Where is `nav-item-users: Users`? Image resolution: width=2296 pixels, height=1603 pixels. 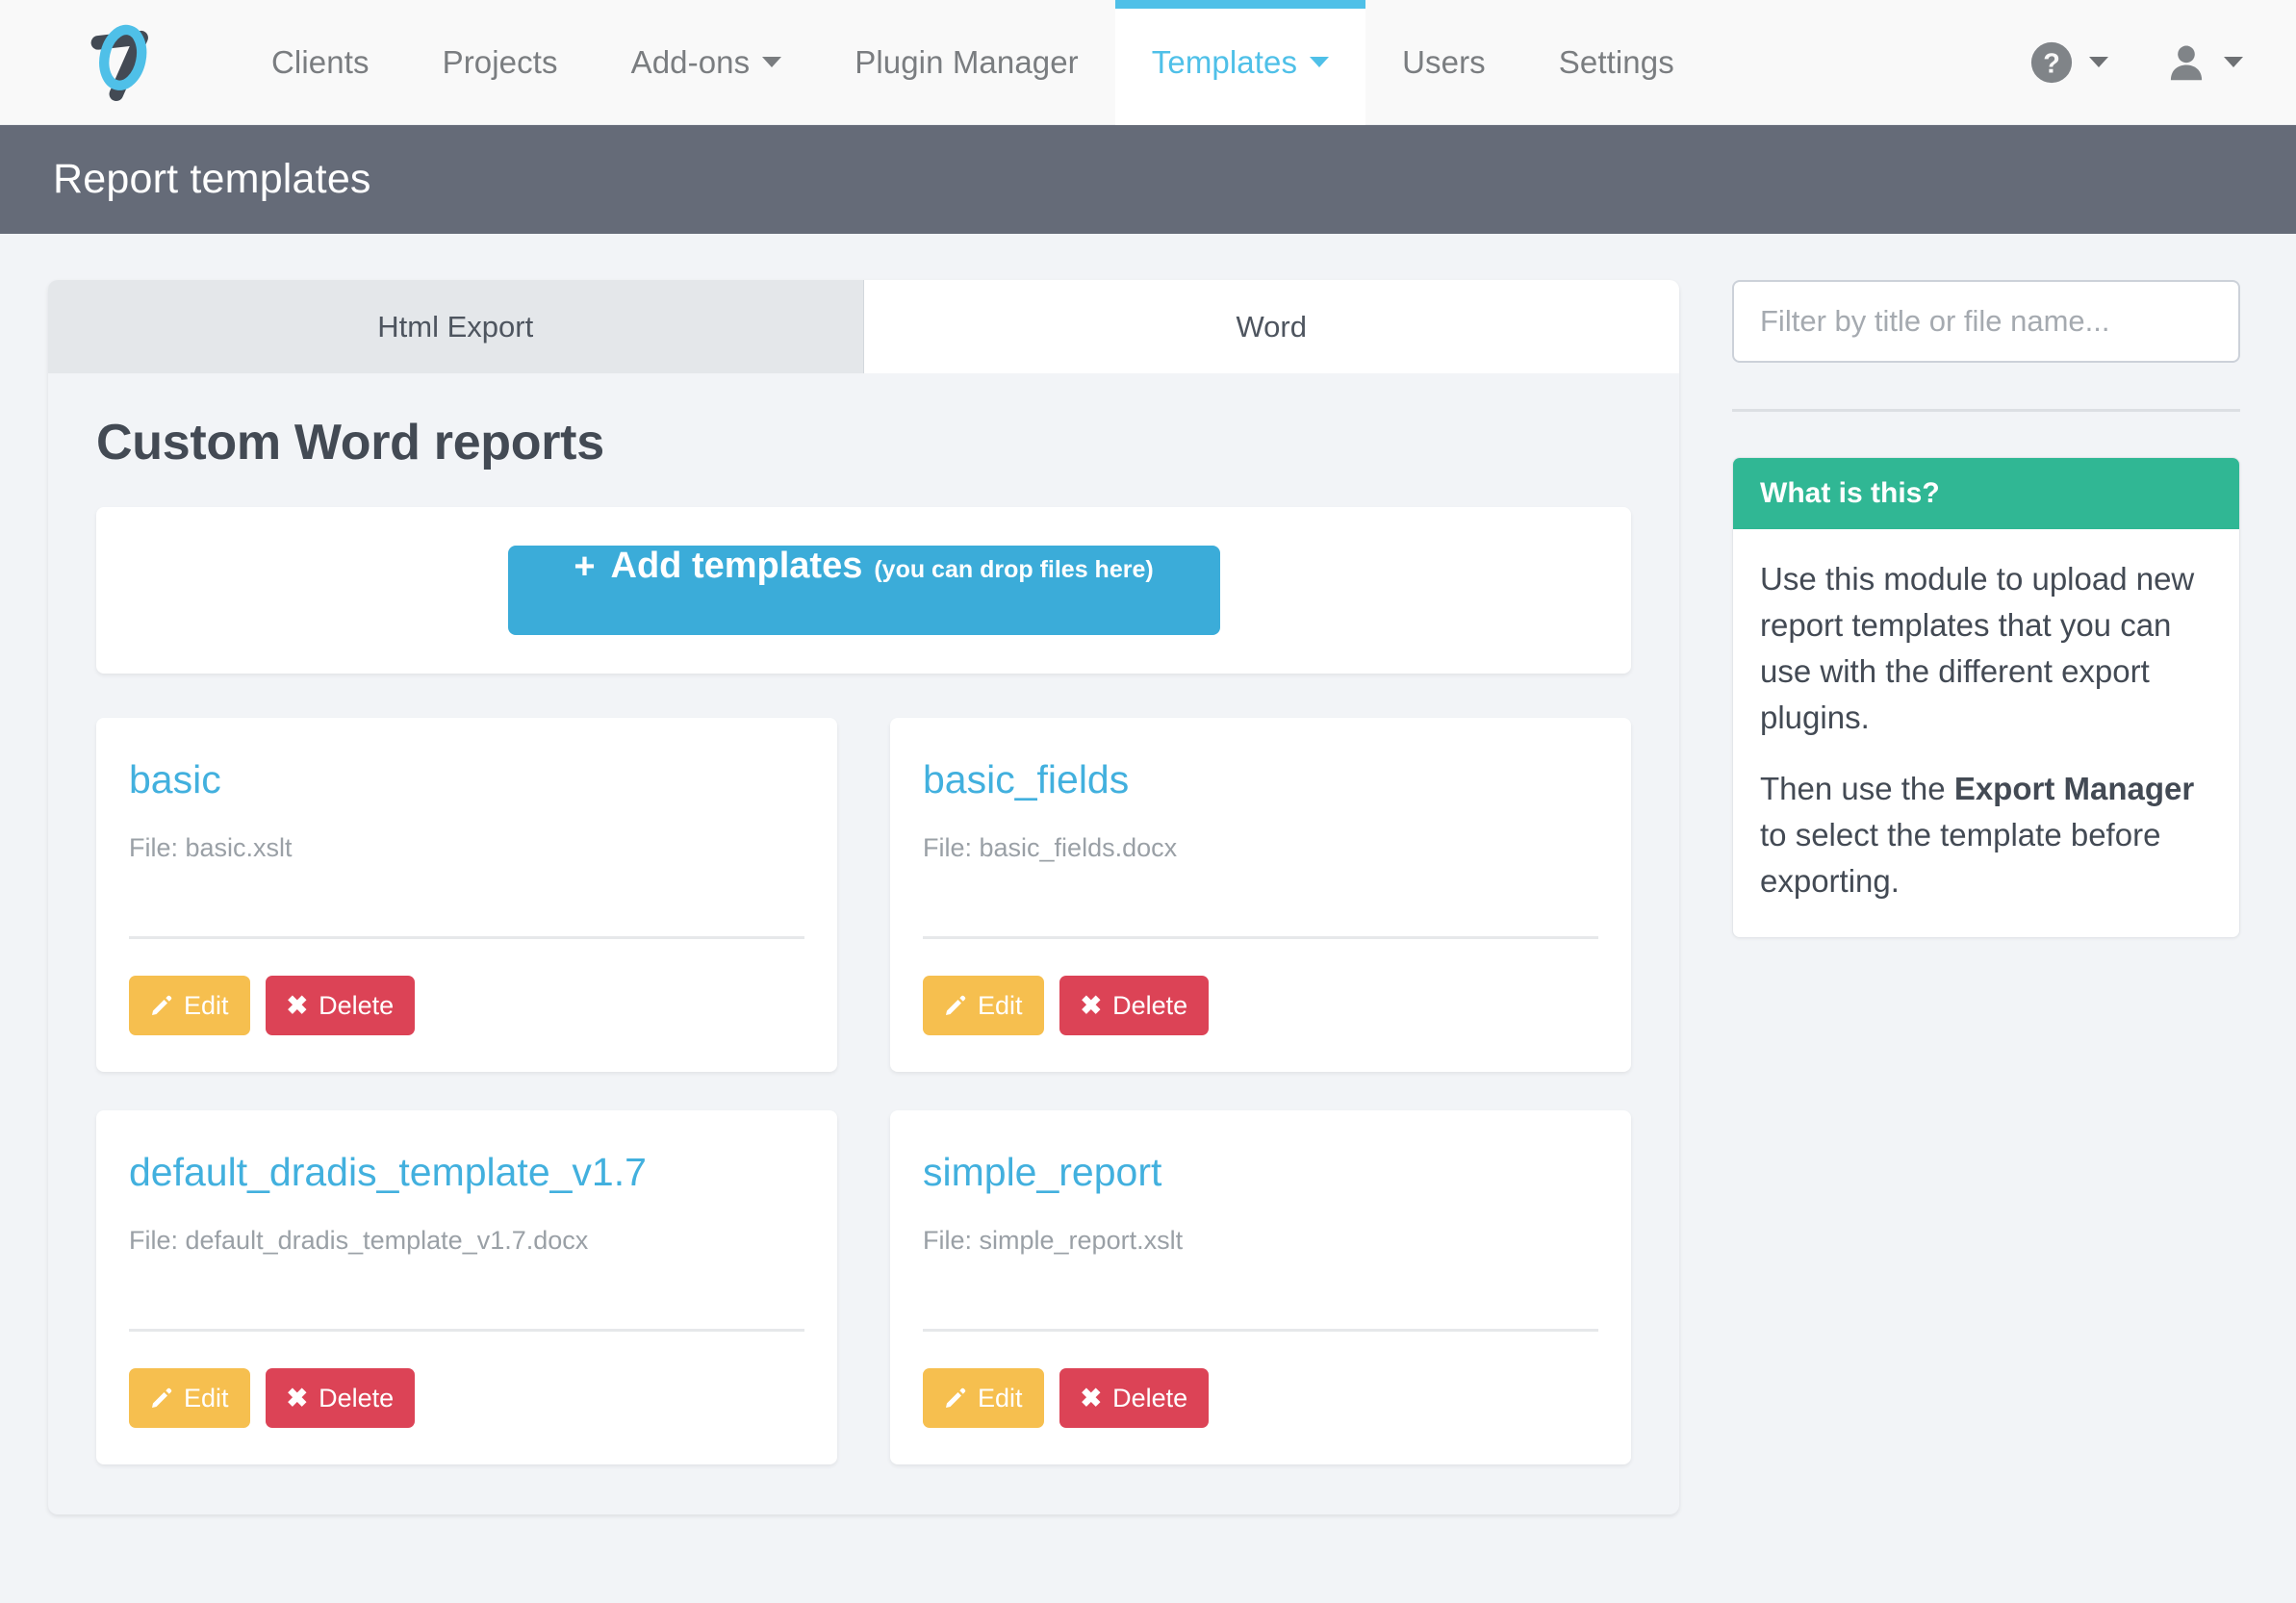 nav-item-users: Users is located at coordinates (1443, 62).